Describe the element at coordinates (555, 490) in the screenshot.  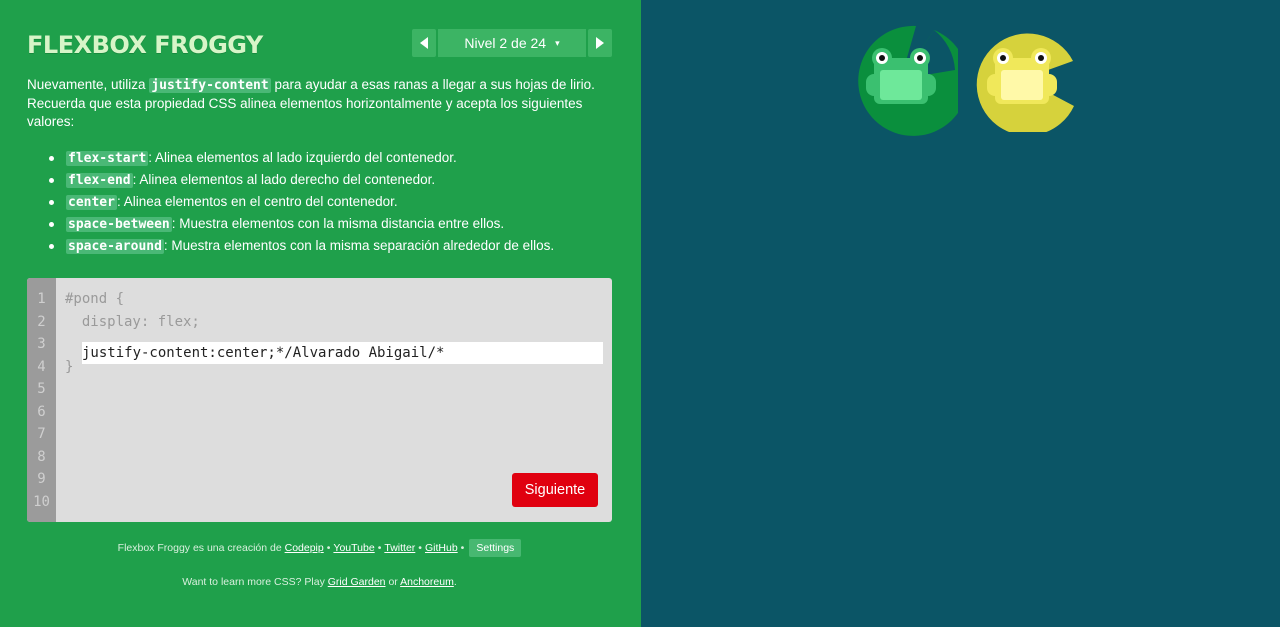
I see `next-button: Siguiente` at that location.